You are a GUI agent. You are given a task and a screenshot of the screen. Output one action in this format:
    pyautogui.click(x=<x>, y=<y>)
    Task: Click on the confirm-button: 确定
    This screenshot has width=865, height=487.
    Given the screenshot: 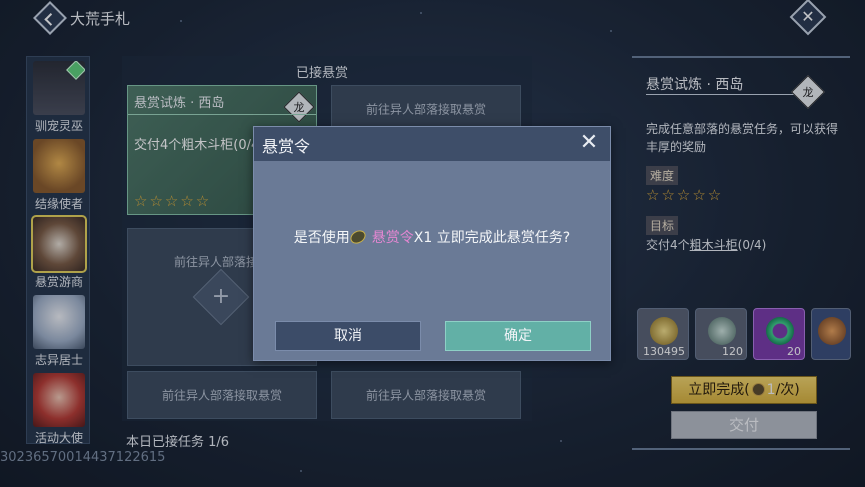 What is the action you would take?
    pyautogui.click(x=518, y=336)
    